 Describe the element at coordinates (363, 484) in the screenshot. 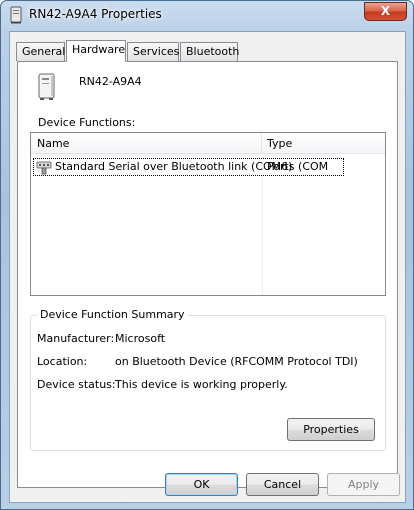

I see `apply-button: Apply` at that location.